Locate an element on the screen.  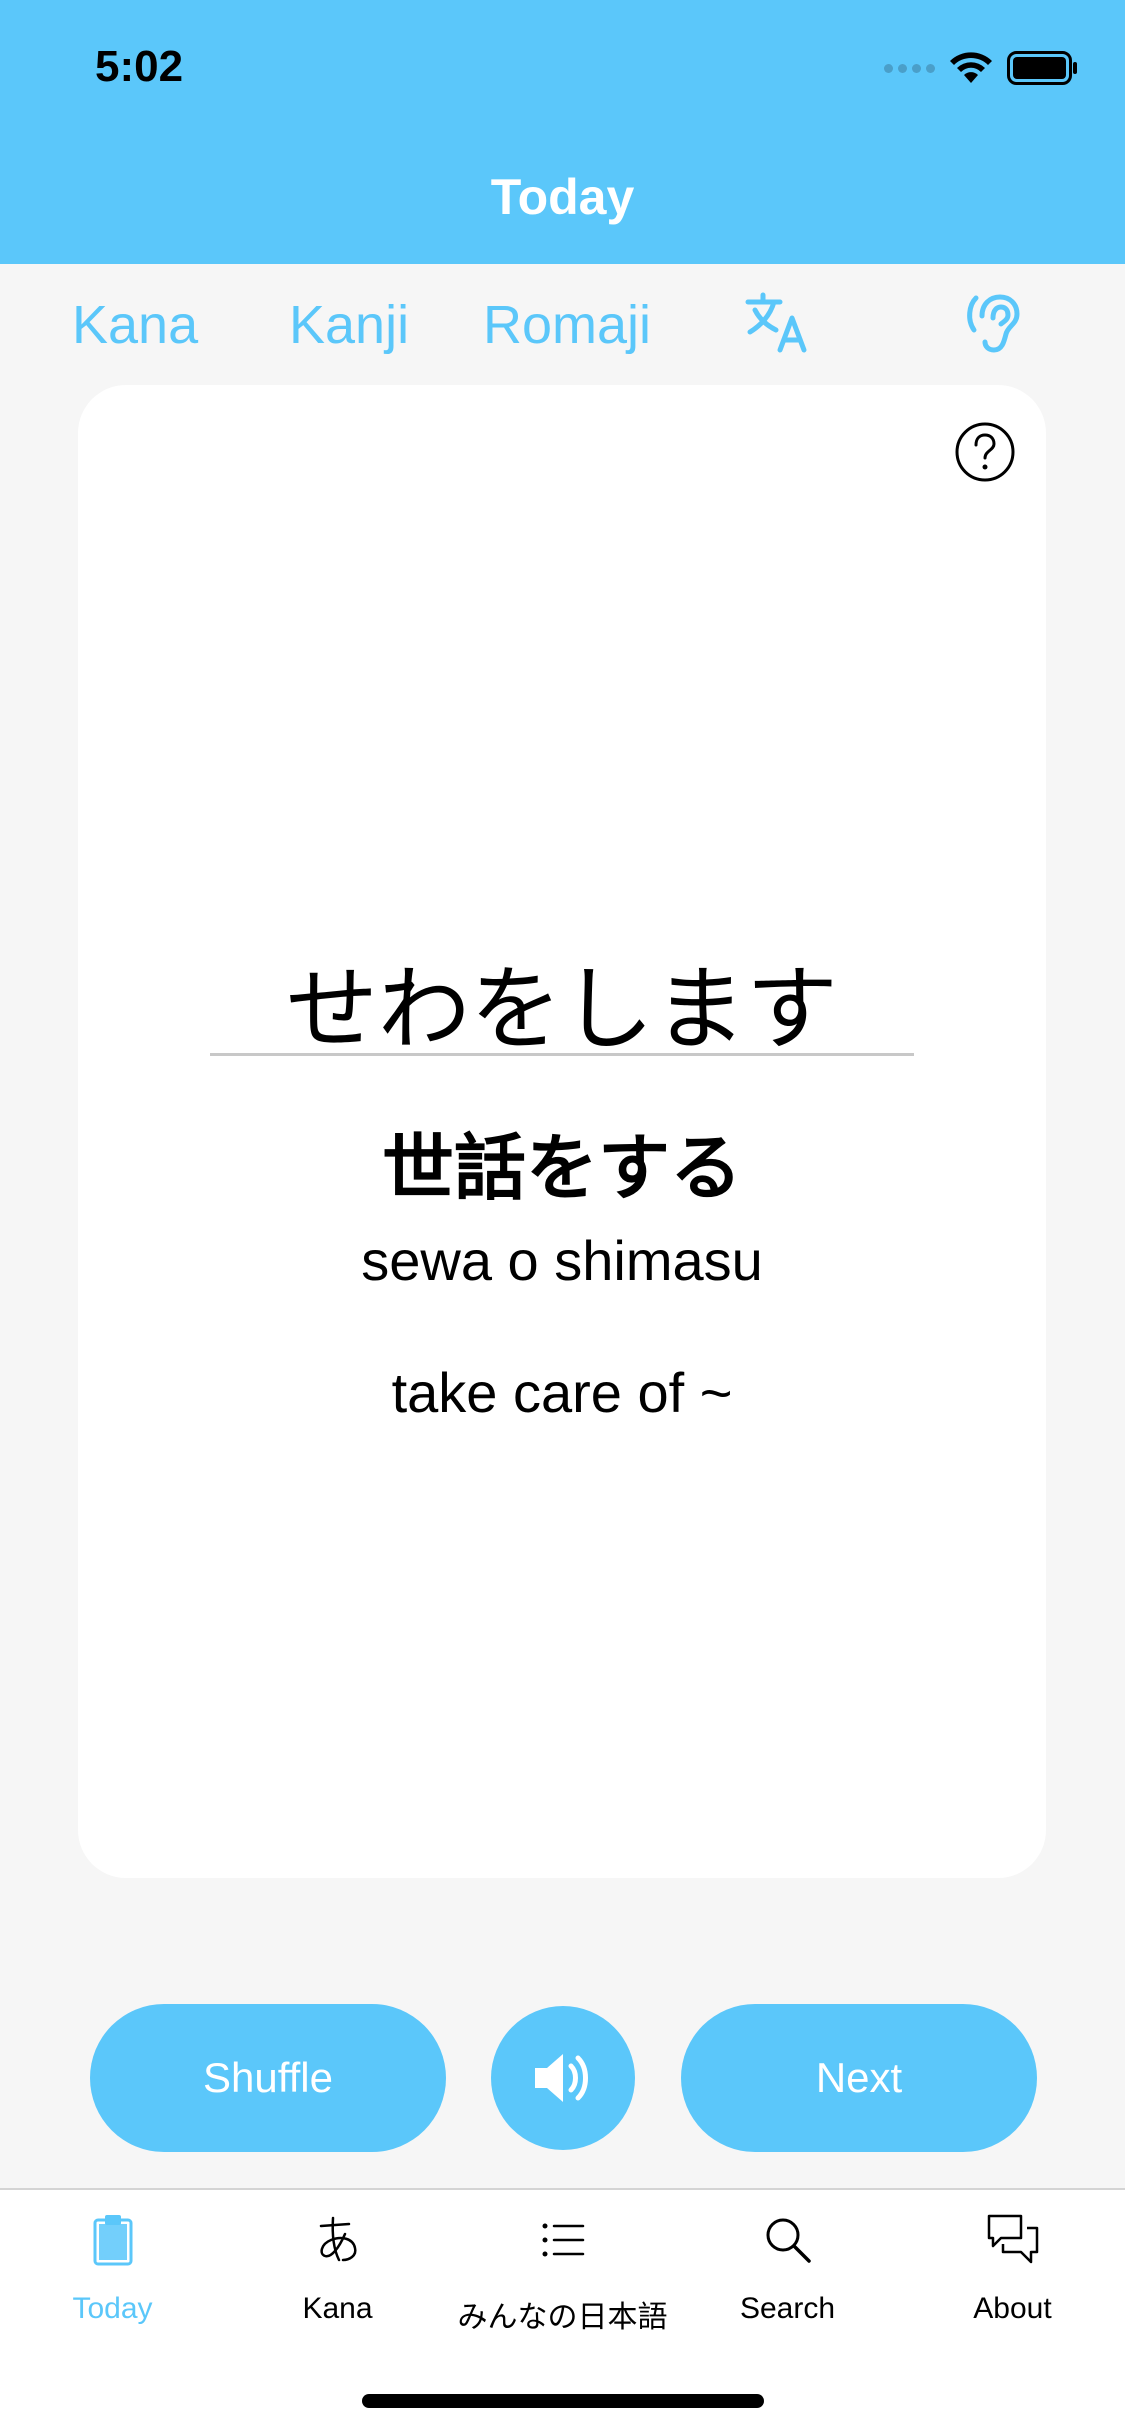
chat-bubbles-icon is located at coordinates (1012, 2239).